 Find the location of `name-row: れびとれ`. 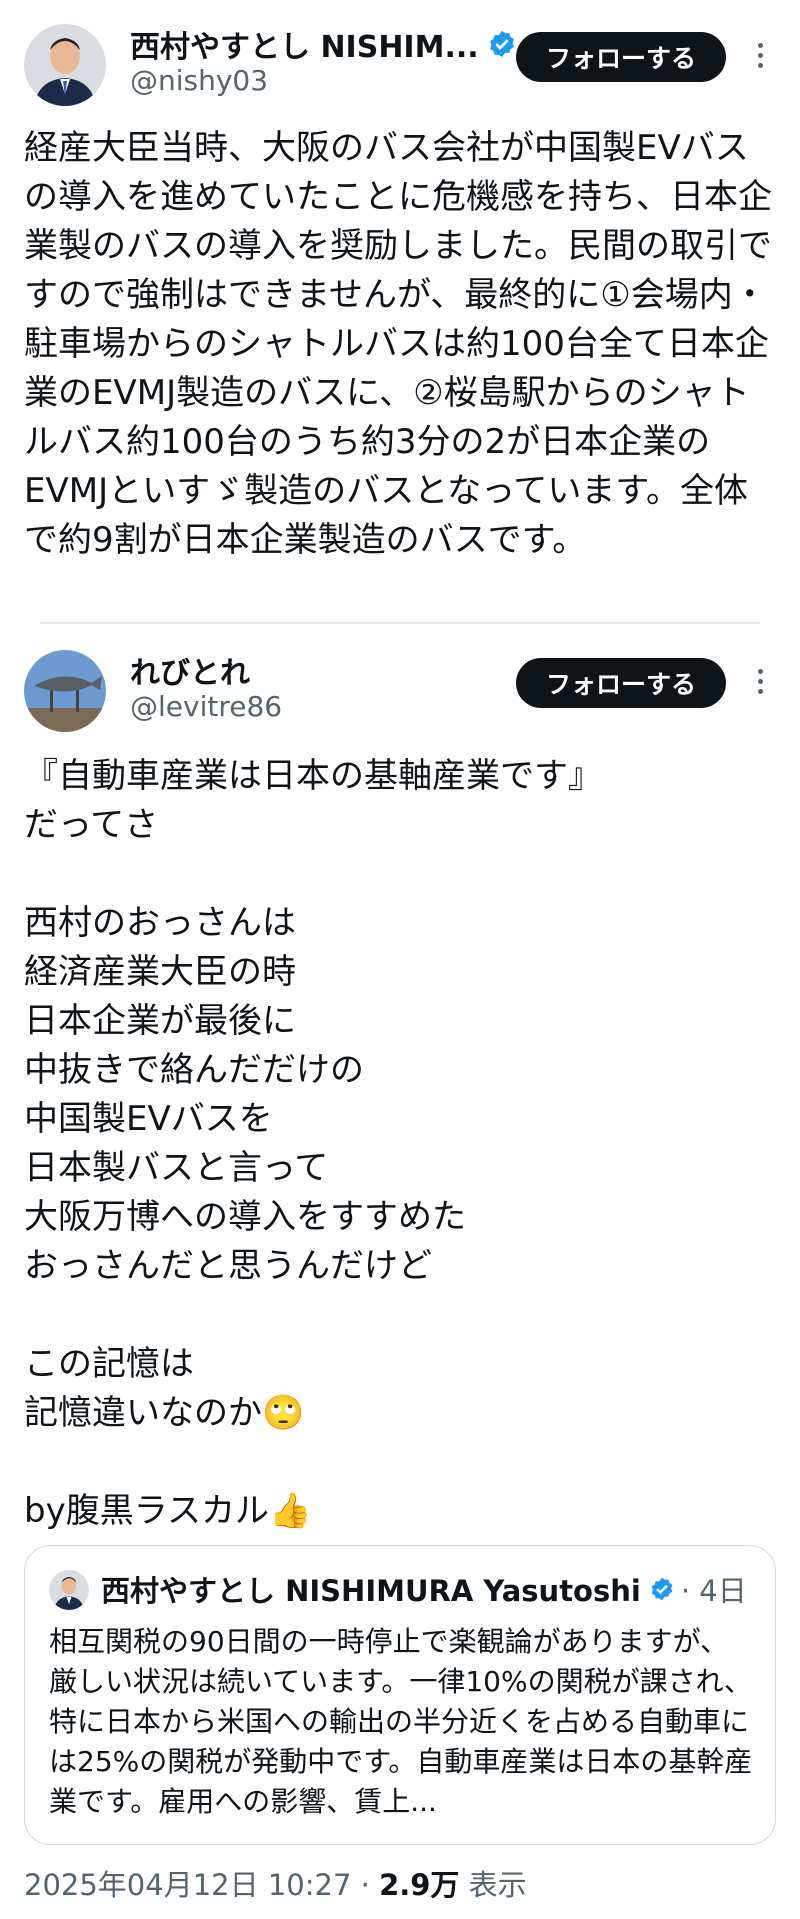

name-row: れびとれ is located at coordinates (190, 670).